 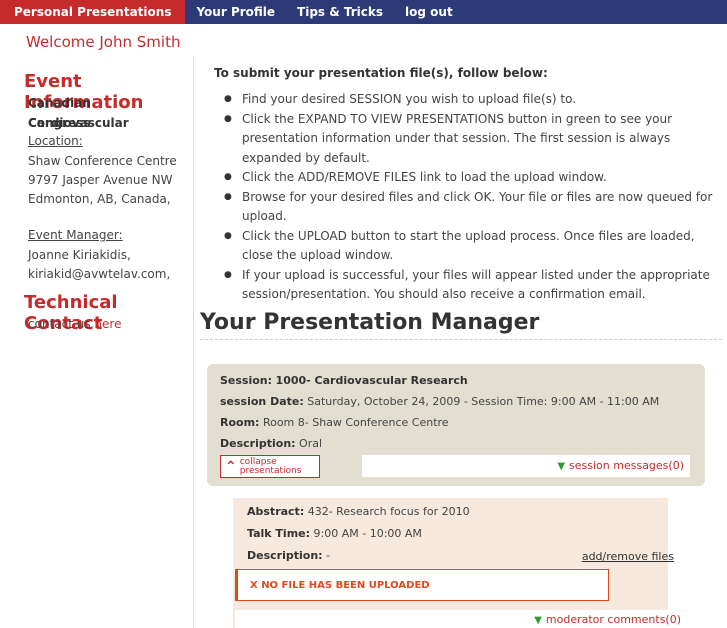 What do you see at coordinates (367, 533) in the screenshot?
I see `talk-time-value: 9:00 AM - 10:00 AM` at bounding box center [367, 533].